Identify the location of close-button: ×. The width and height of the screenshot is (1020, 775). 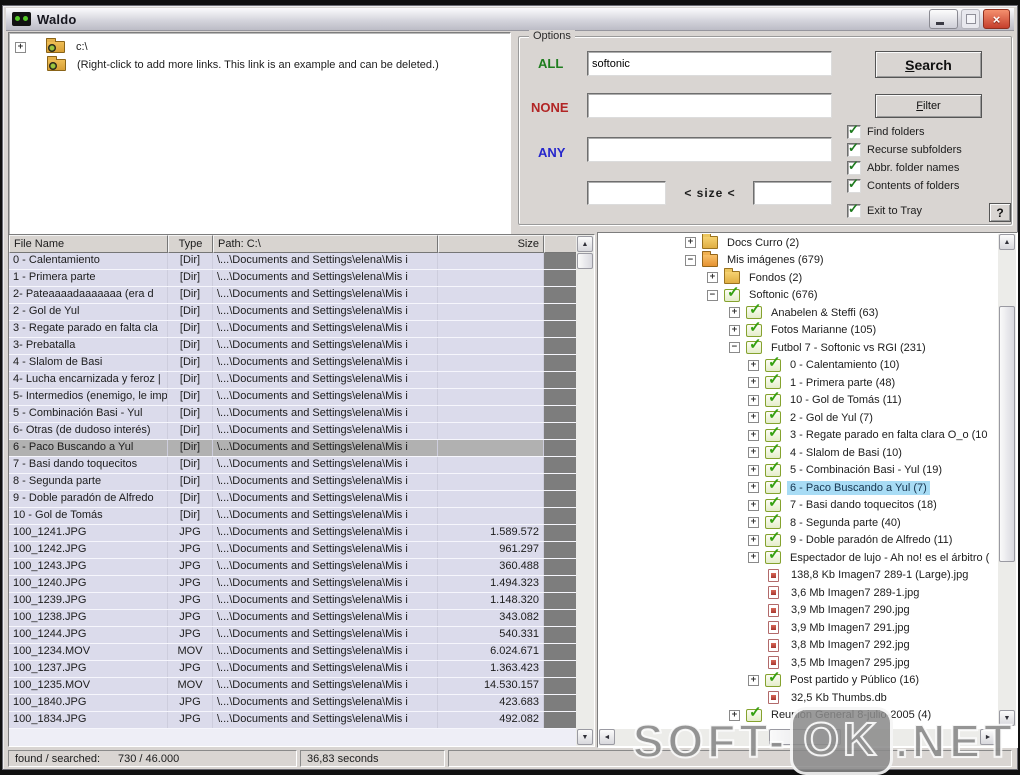
(996, 19).